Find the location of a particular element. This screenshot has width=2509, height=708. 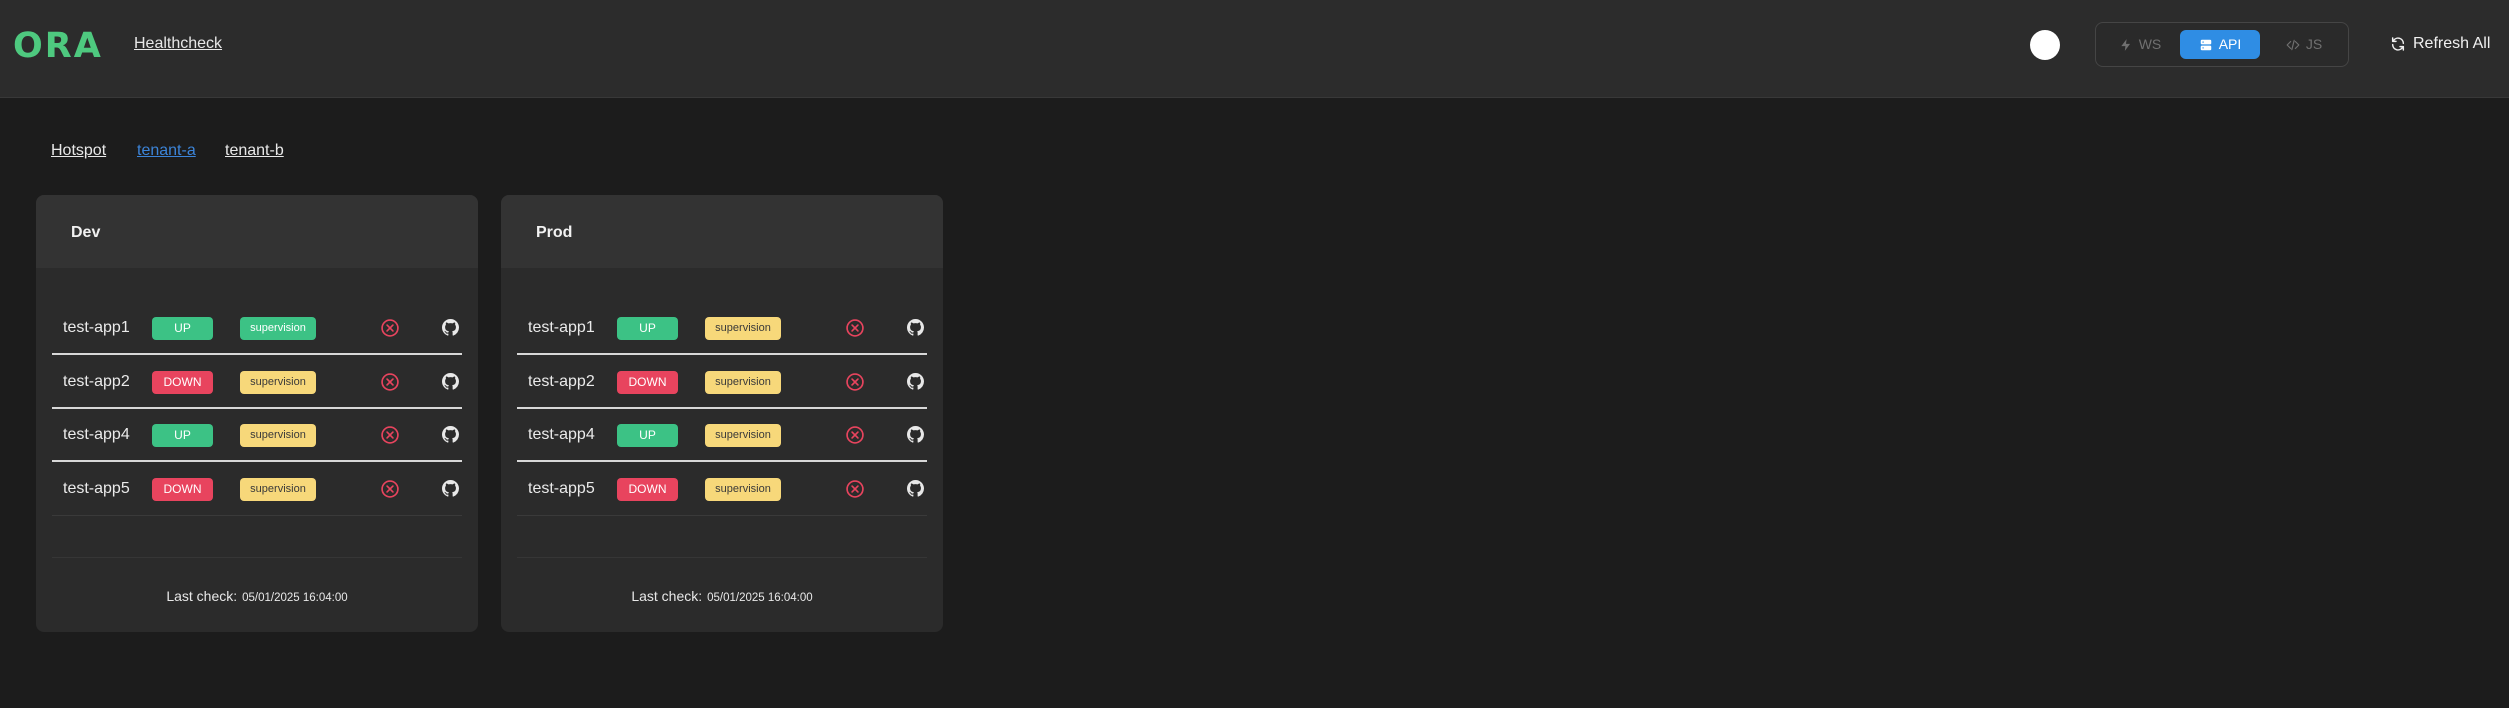

mode-ws-button: WS is located at coordinates (2140, 44).